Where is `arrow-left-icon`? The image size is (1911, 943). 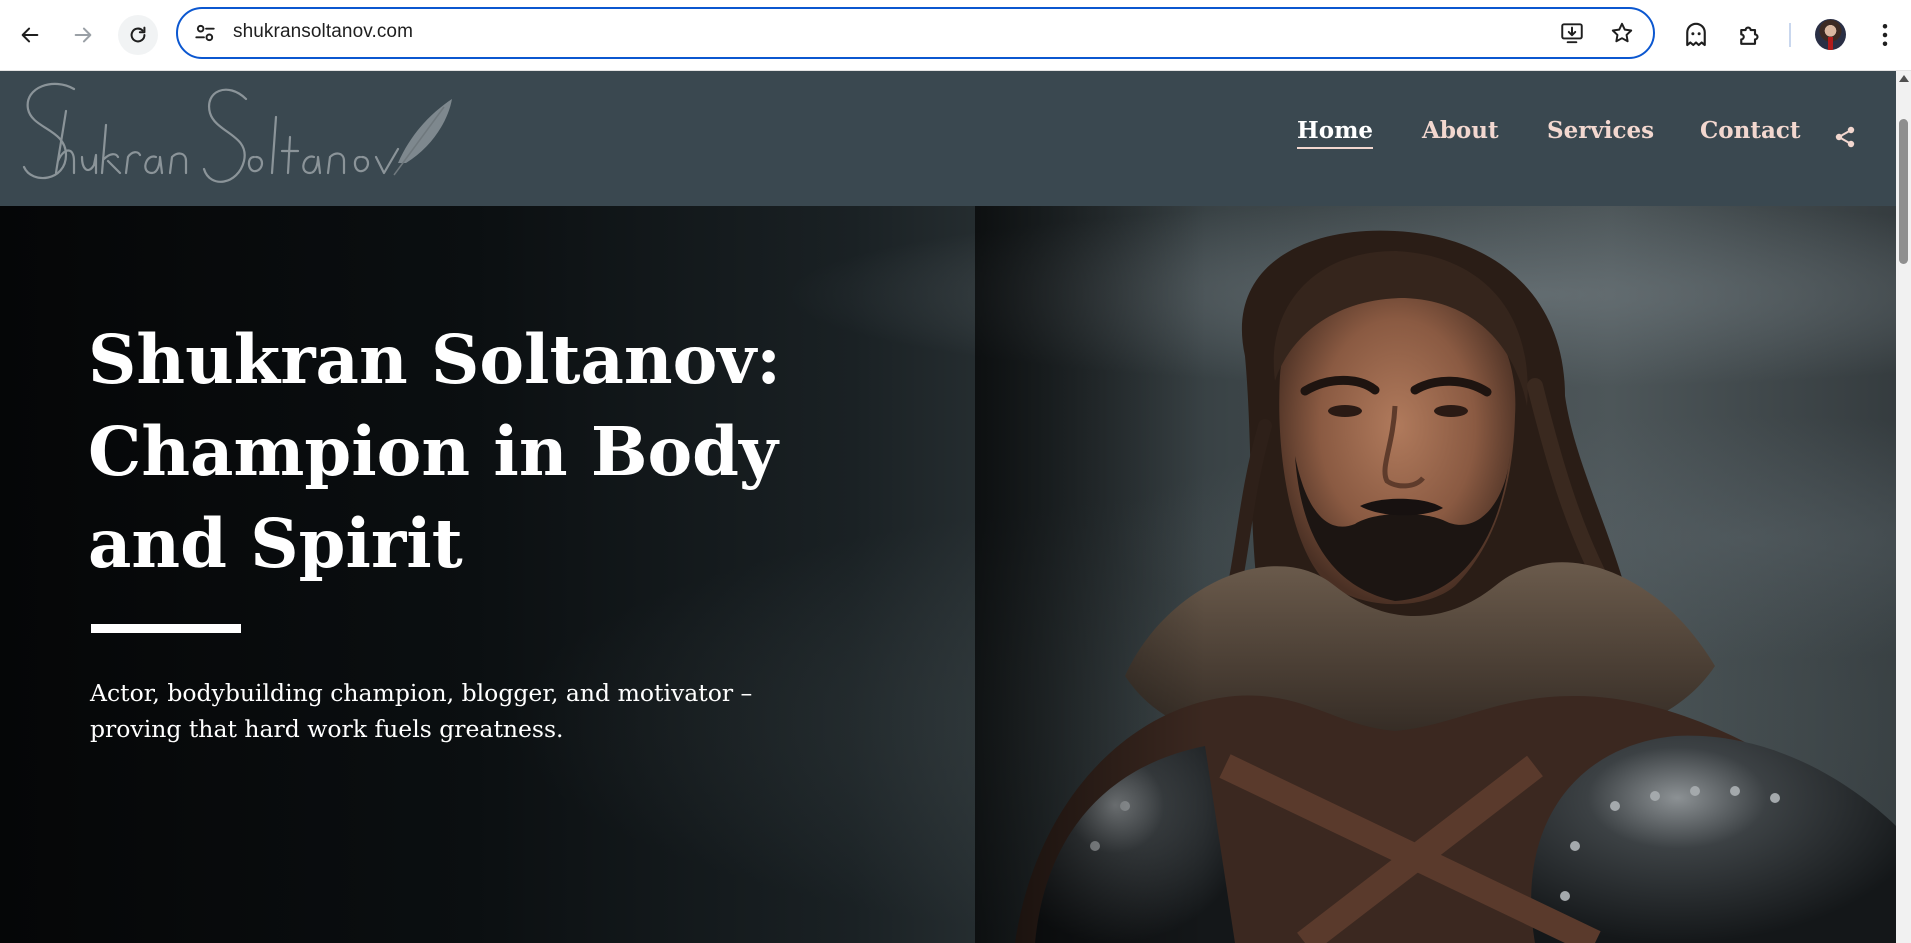 arrow-left-icon is located at coordinates (30, 35).